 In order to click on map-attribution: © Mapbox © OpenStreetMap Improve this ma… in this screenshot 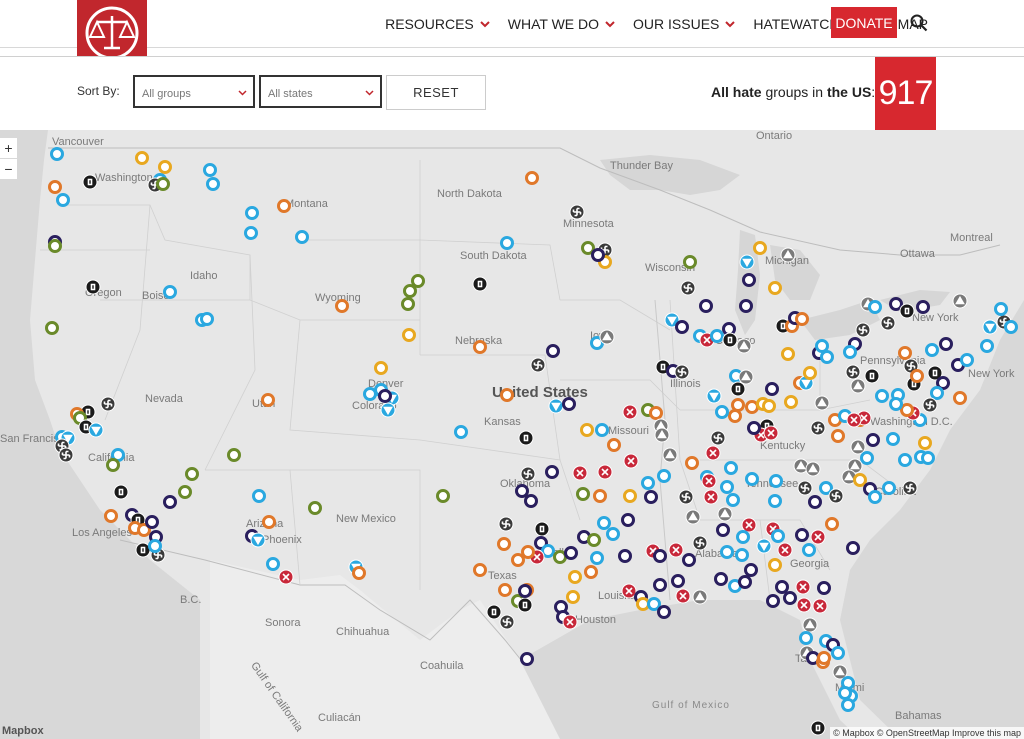, I will do `click(927, 733)`.